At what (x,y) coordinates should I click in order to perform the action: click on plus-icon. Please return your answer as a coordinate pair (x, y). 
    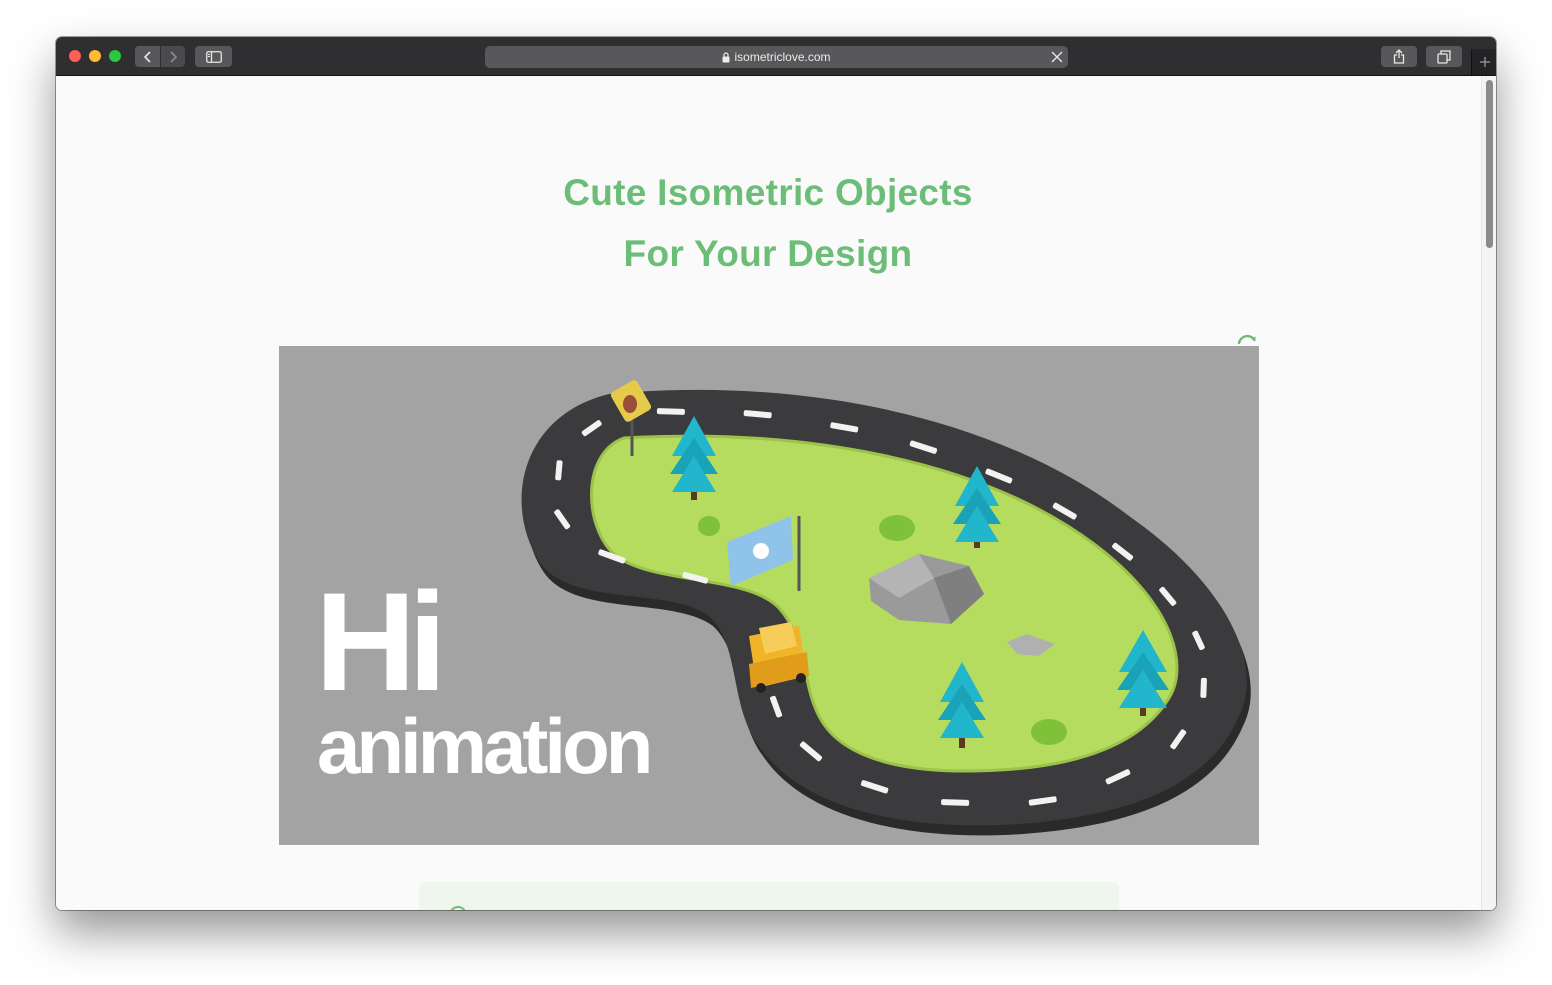
    Looking at the image, I should click on (1484, 62).